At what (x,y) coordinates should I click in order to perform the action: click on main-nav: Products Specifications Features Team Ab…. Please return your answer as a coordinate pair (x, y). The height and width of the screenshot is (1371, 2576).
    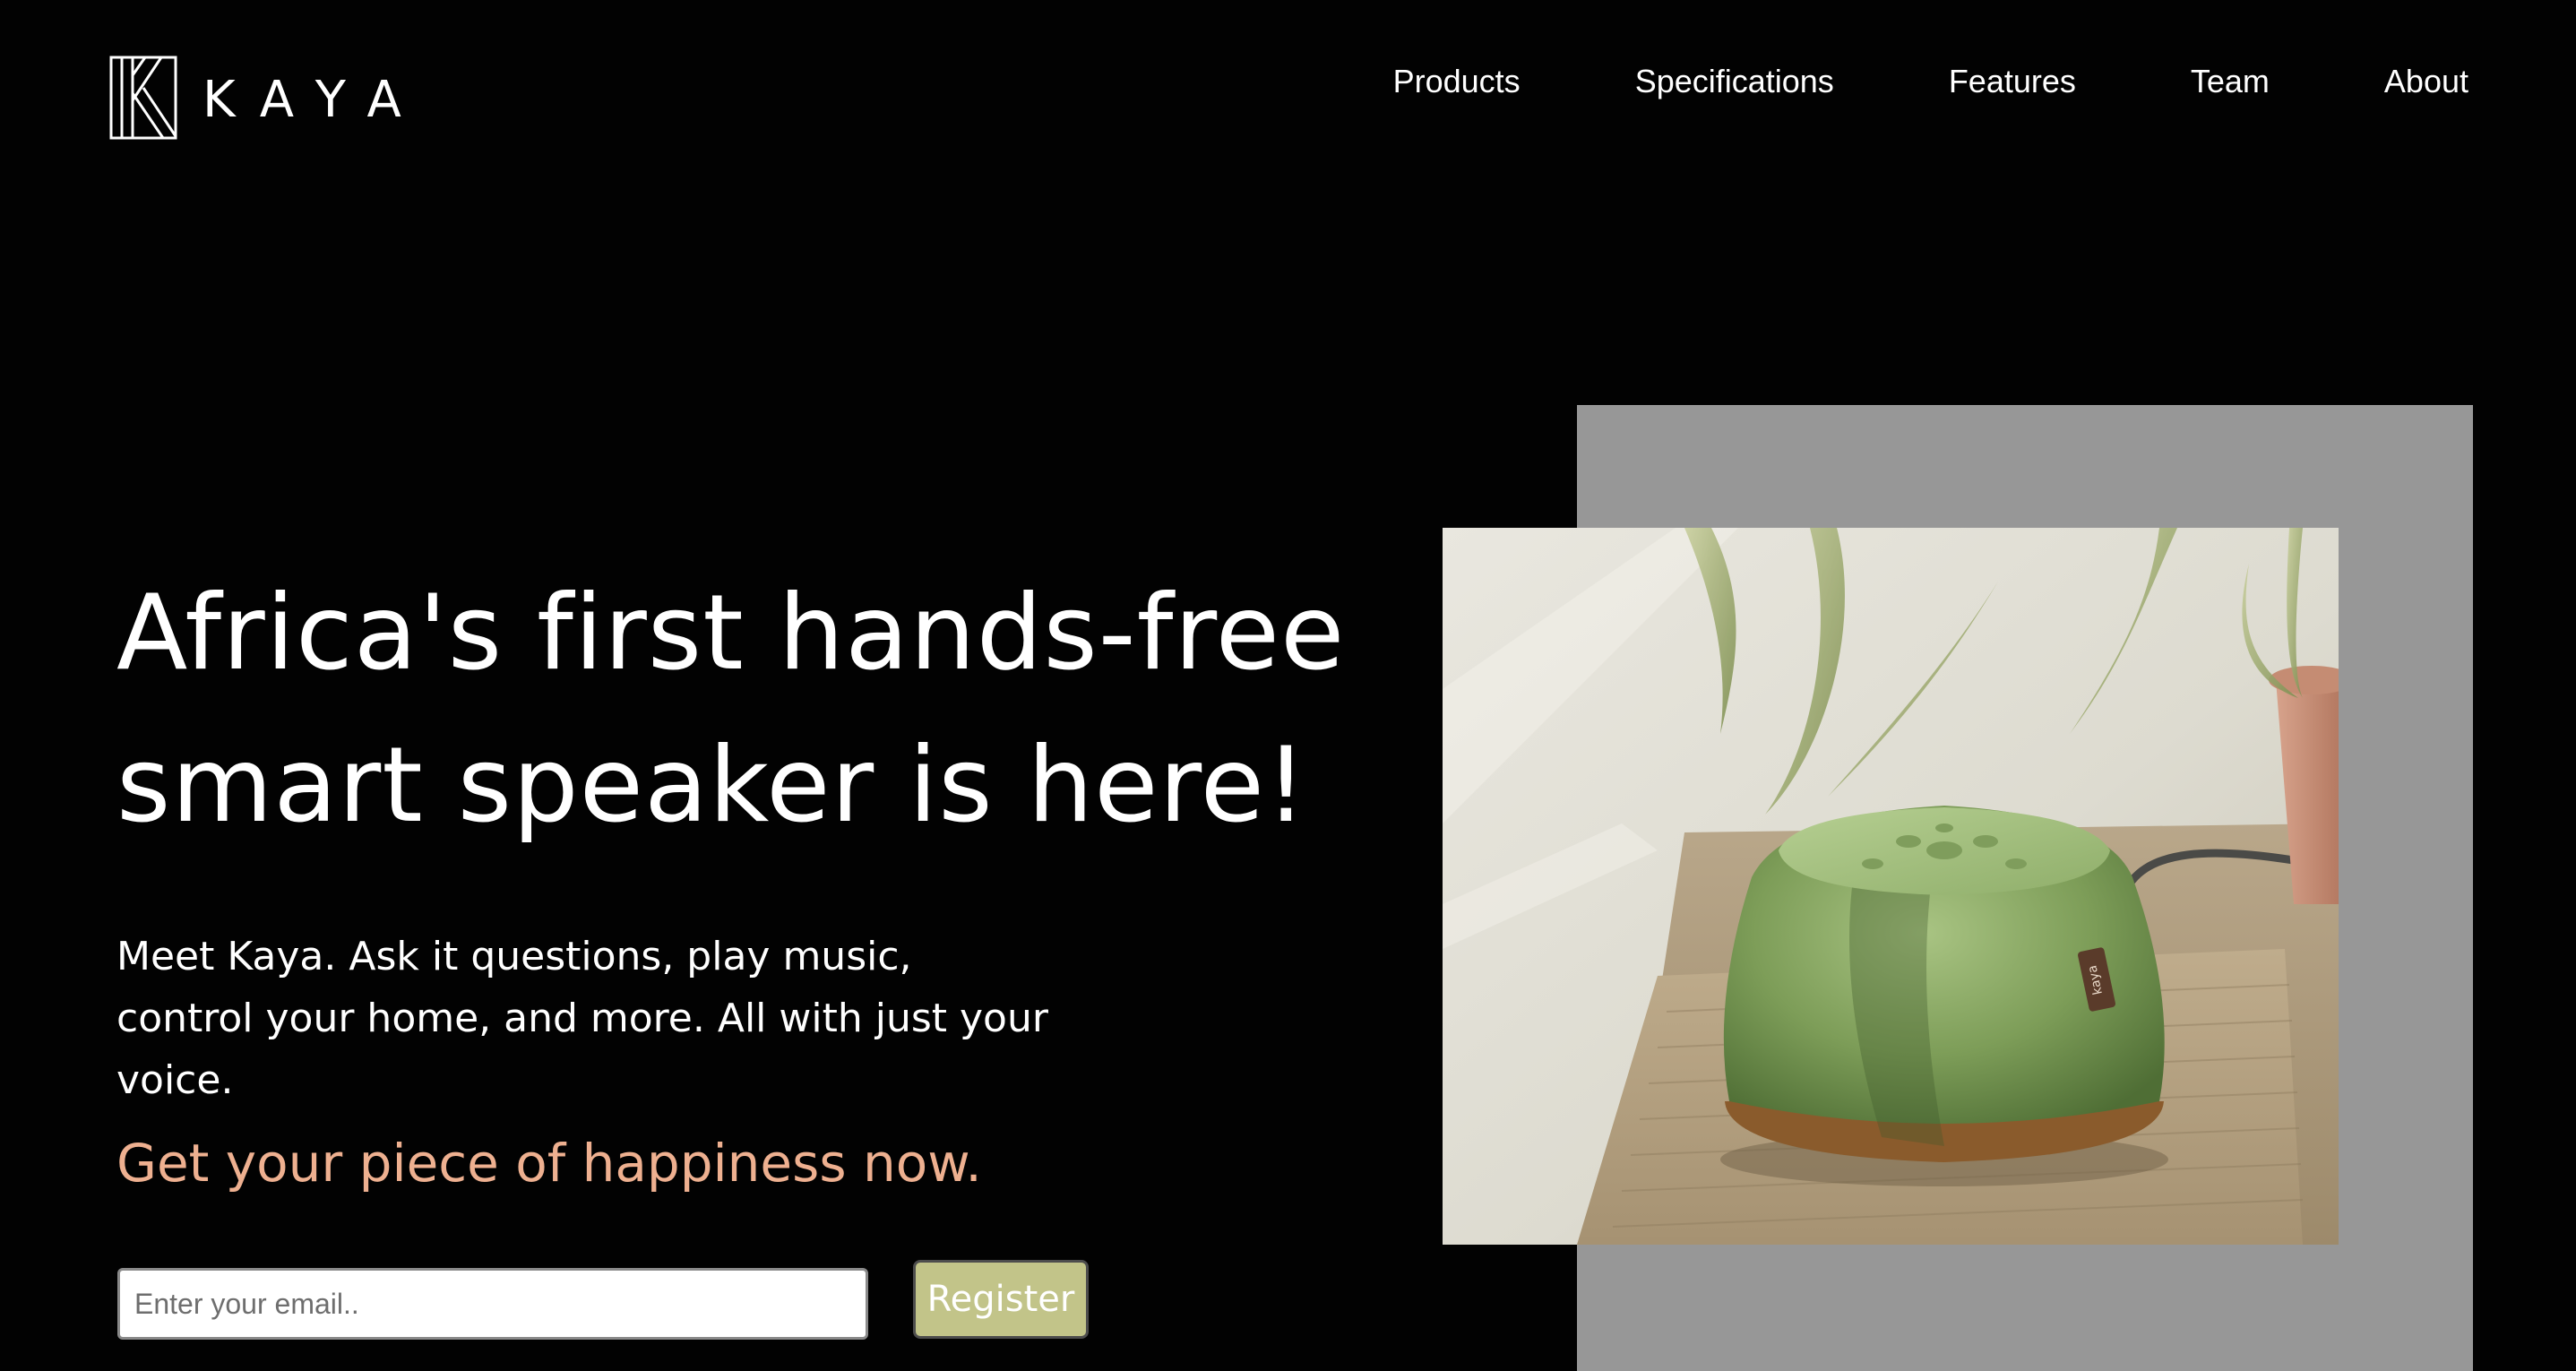
    Looking at the image, I should click on (1931, 81).